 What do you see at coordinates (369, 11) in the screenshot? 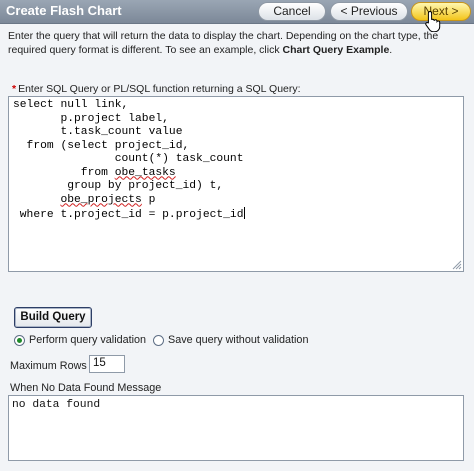
I see `previous-button: < Previous` at bounding box center [369, 11].